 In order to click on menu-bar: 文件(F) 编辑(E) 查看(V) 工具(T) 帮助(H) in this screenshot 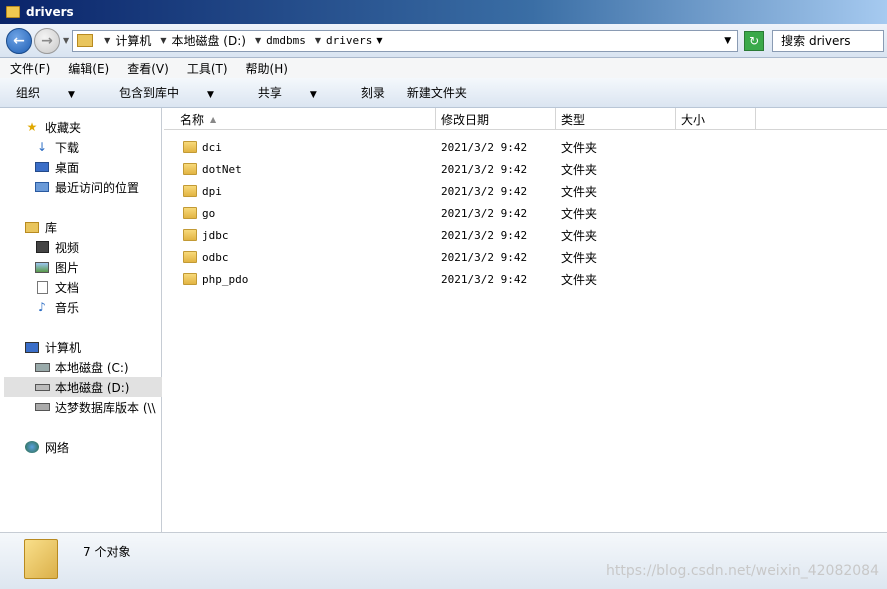, I will do `click(443, 68)`.